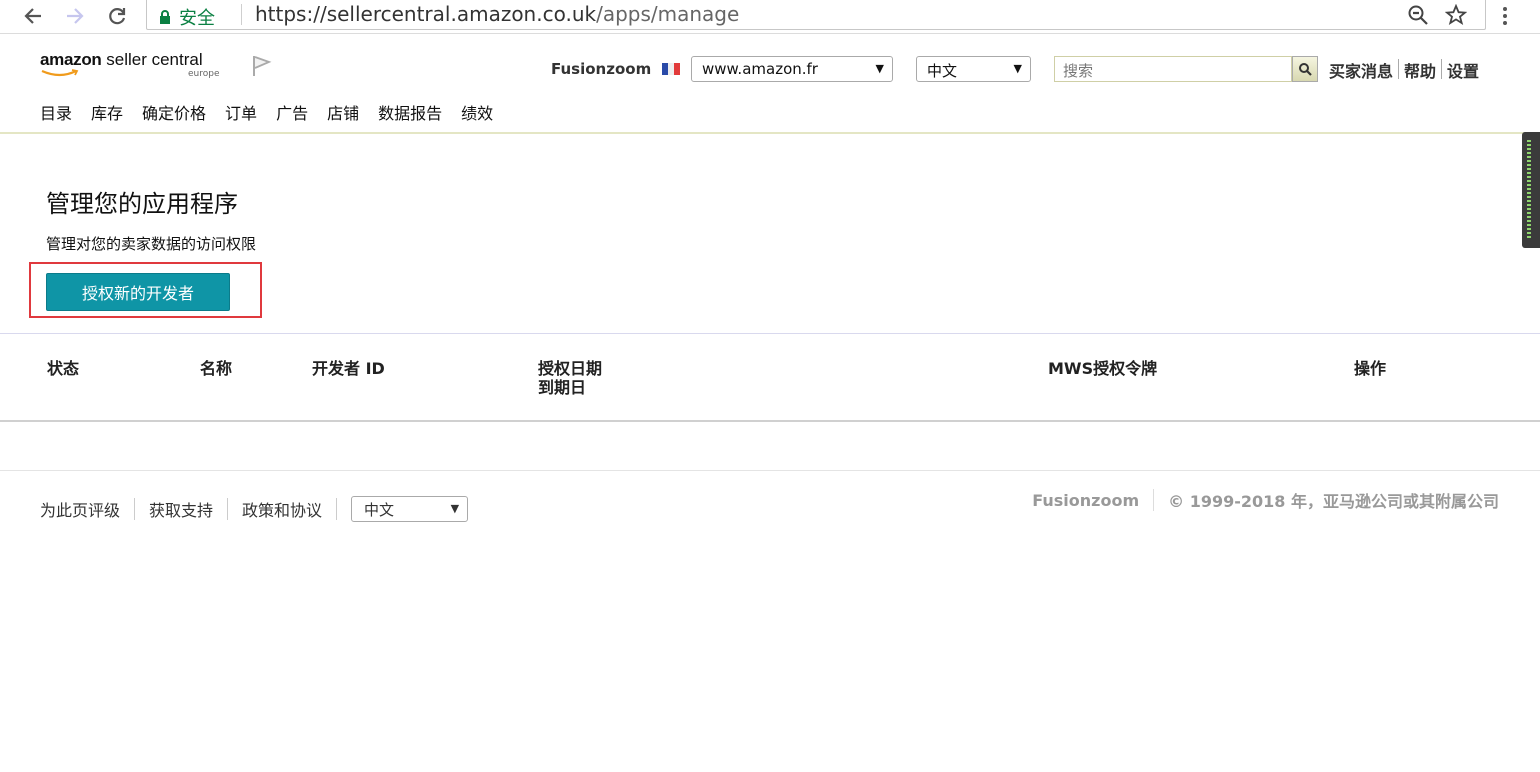 The height and width of the screenshot is (772, 1540). What do you see at coordinates (379, 510) in the screenshot?
I see `footer-language-value: 中文` at bounding box center [379, 510].